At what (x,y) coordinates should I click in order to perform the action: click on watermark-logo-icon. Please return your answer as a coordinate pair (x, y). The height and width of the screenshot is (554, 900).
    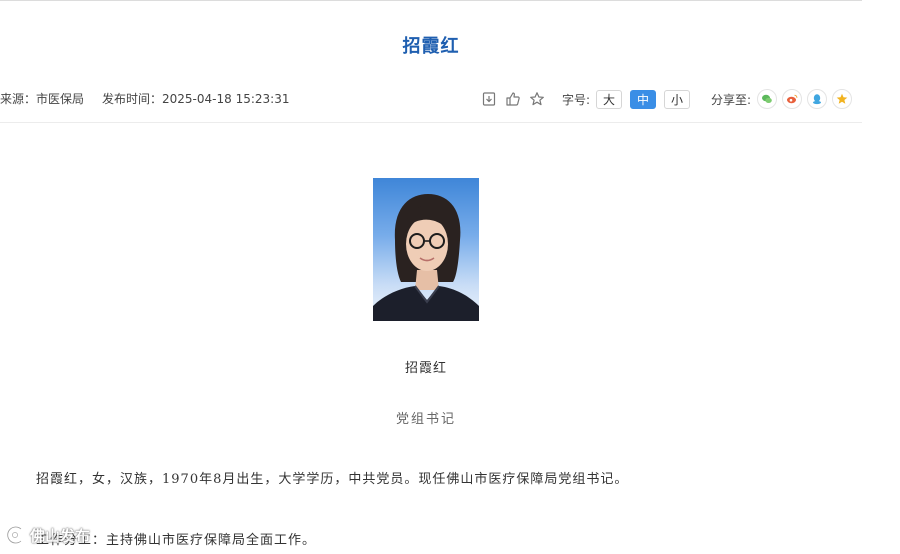
    Looking at the image, I should click on (14, 535).